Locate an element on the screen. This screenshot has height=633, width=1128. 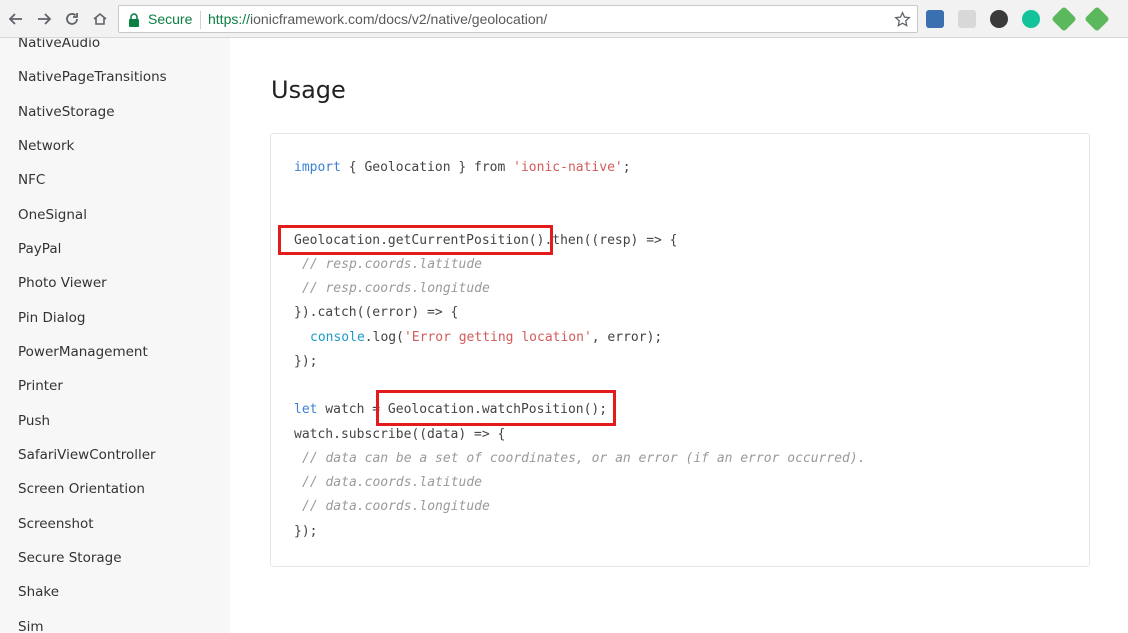
secure-label: Secure is located at coordinates (170, 19).